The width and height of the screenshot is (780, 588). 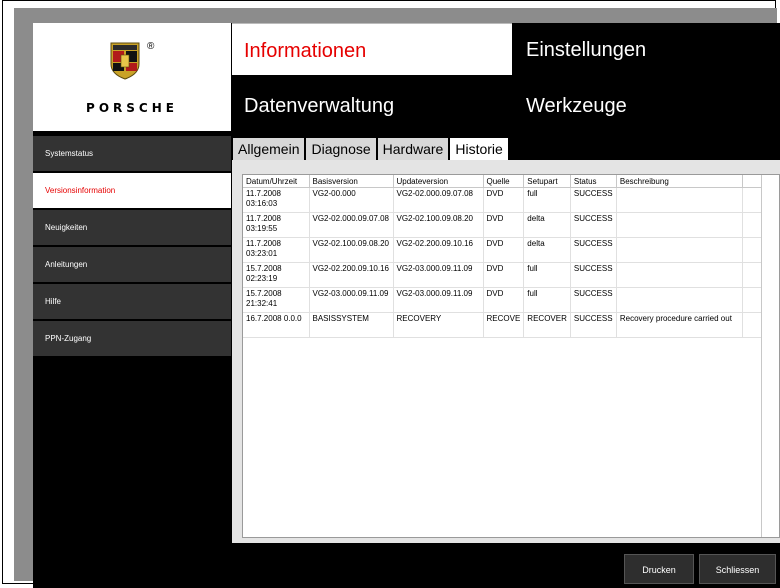 What do you see at coordinates (737, 569) in the screenshot?
I see `close-button: Schliessen` at bounding box center [737, 569].